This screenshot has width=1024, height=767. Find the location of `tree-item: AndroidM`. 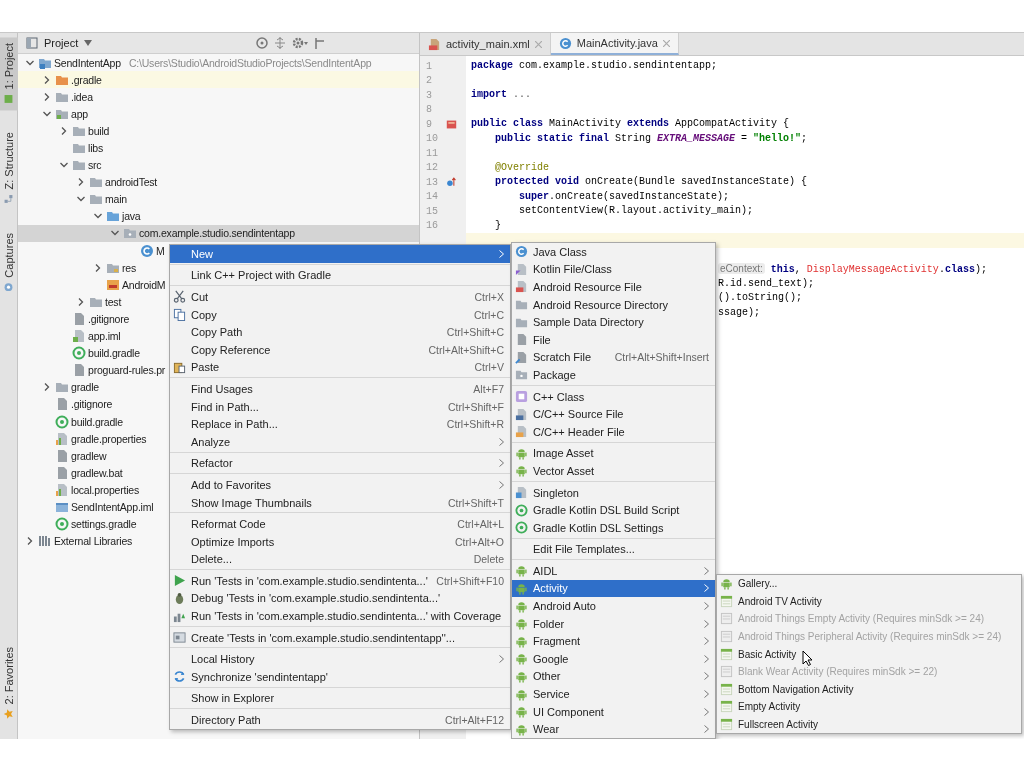

tree-item: AndroidM is located at coordinates (92, 285).